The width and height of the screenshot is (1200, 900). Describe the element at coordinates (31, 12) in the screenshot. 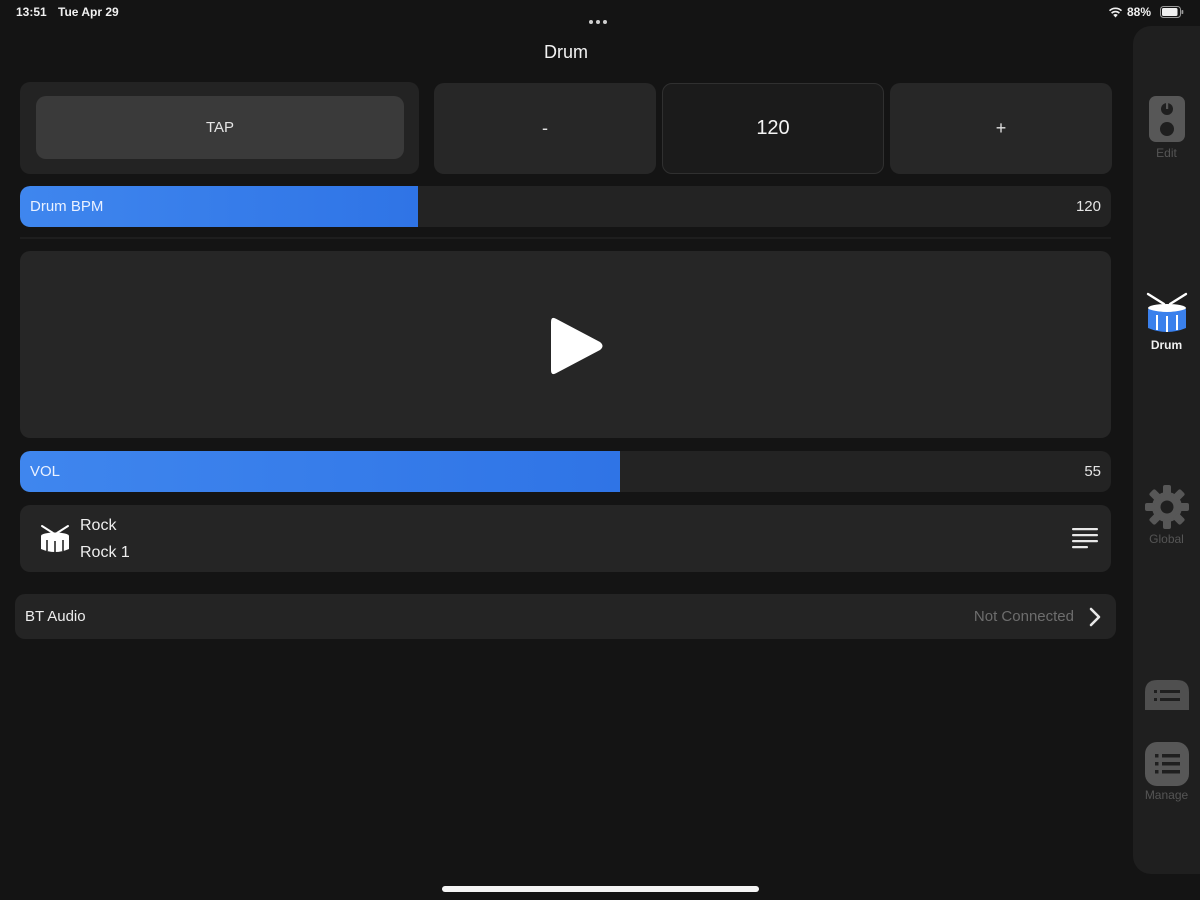

I see `status-time: 13:51` at that location.